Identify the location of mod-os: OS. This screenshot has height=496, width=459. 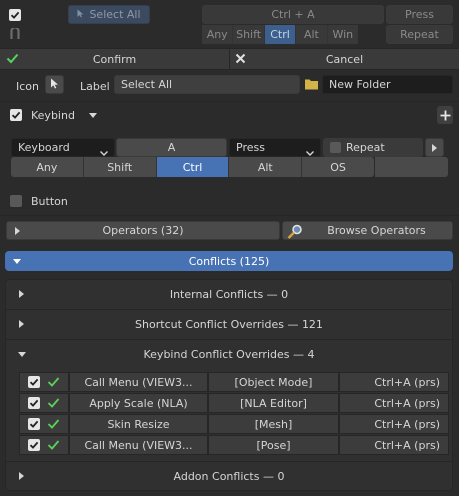
(338, 167).